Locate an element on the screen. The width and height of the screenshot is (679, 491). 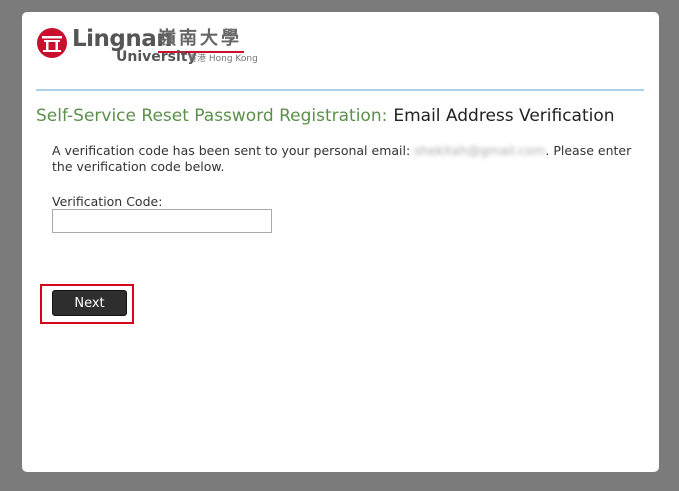
logo-sub-en: University is located at coordinates (156, 57).